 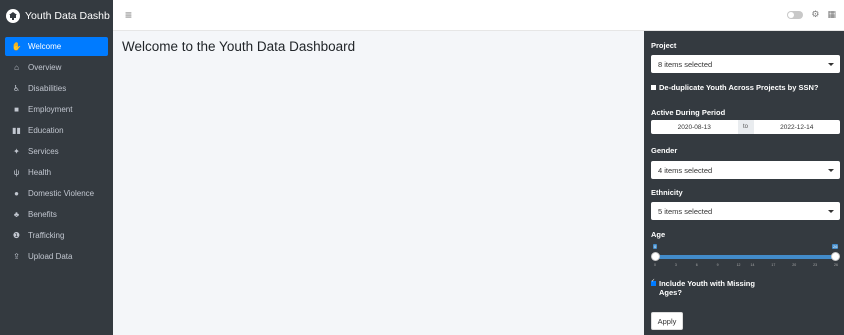 What do you see at coordinates (16, 151) in the screenshot?
I see `handshake-icon: ✦` at bounding box center [16, 151].